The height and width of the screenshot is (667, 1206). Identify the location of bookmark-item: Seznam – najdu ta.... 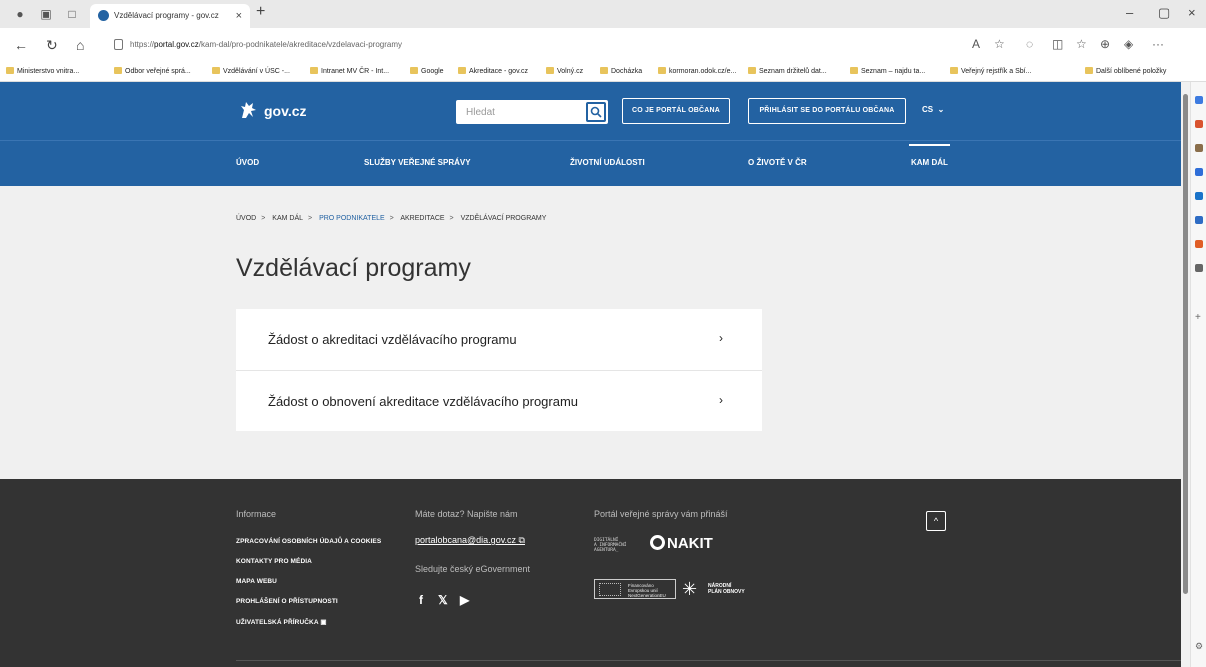
(887, 71).